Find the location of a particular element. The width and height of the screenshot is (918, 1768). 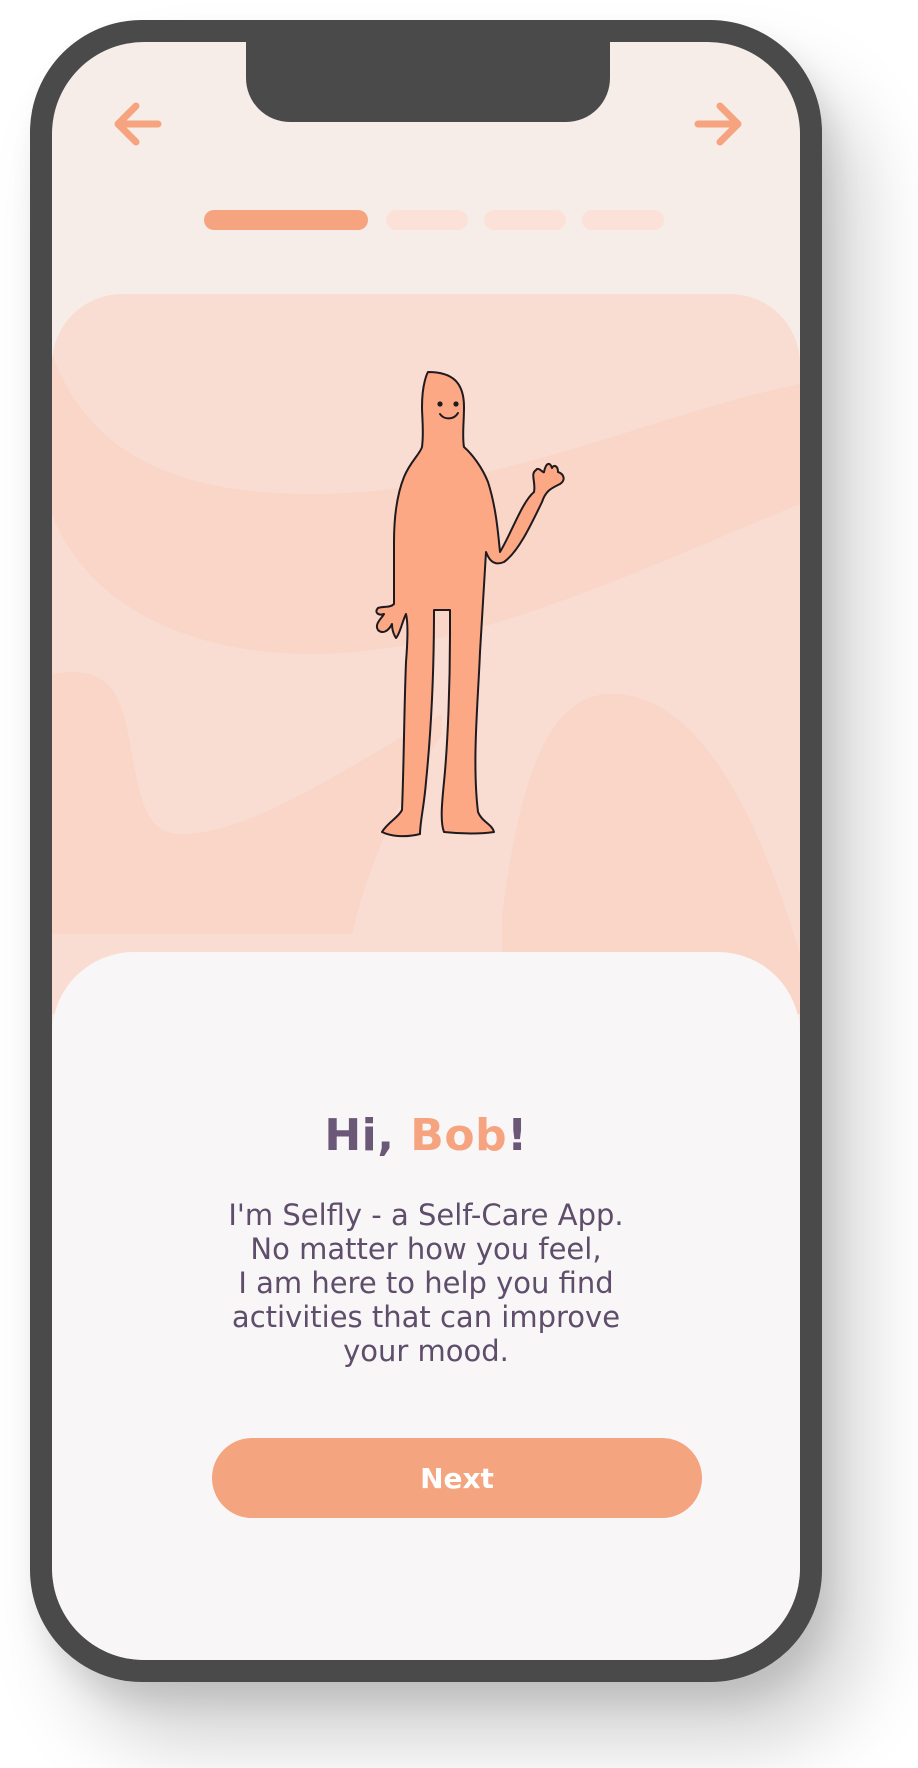

waving-person-illustration is located at coordinates (470, 604).